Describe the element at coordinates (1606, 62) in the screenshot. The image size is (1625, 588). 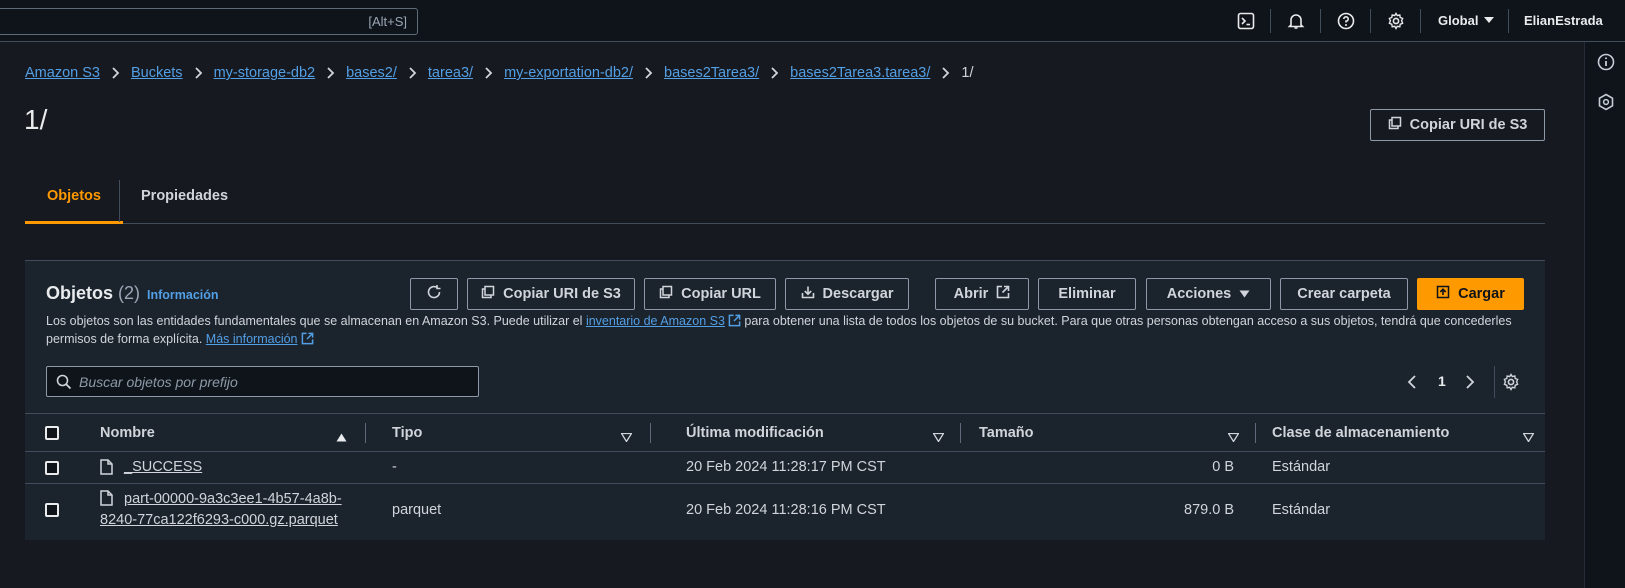
I see `info-icon` at that location.